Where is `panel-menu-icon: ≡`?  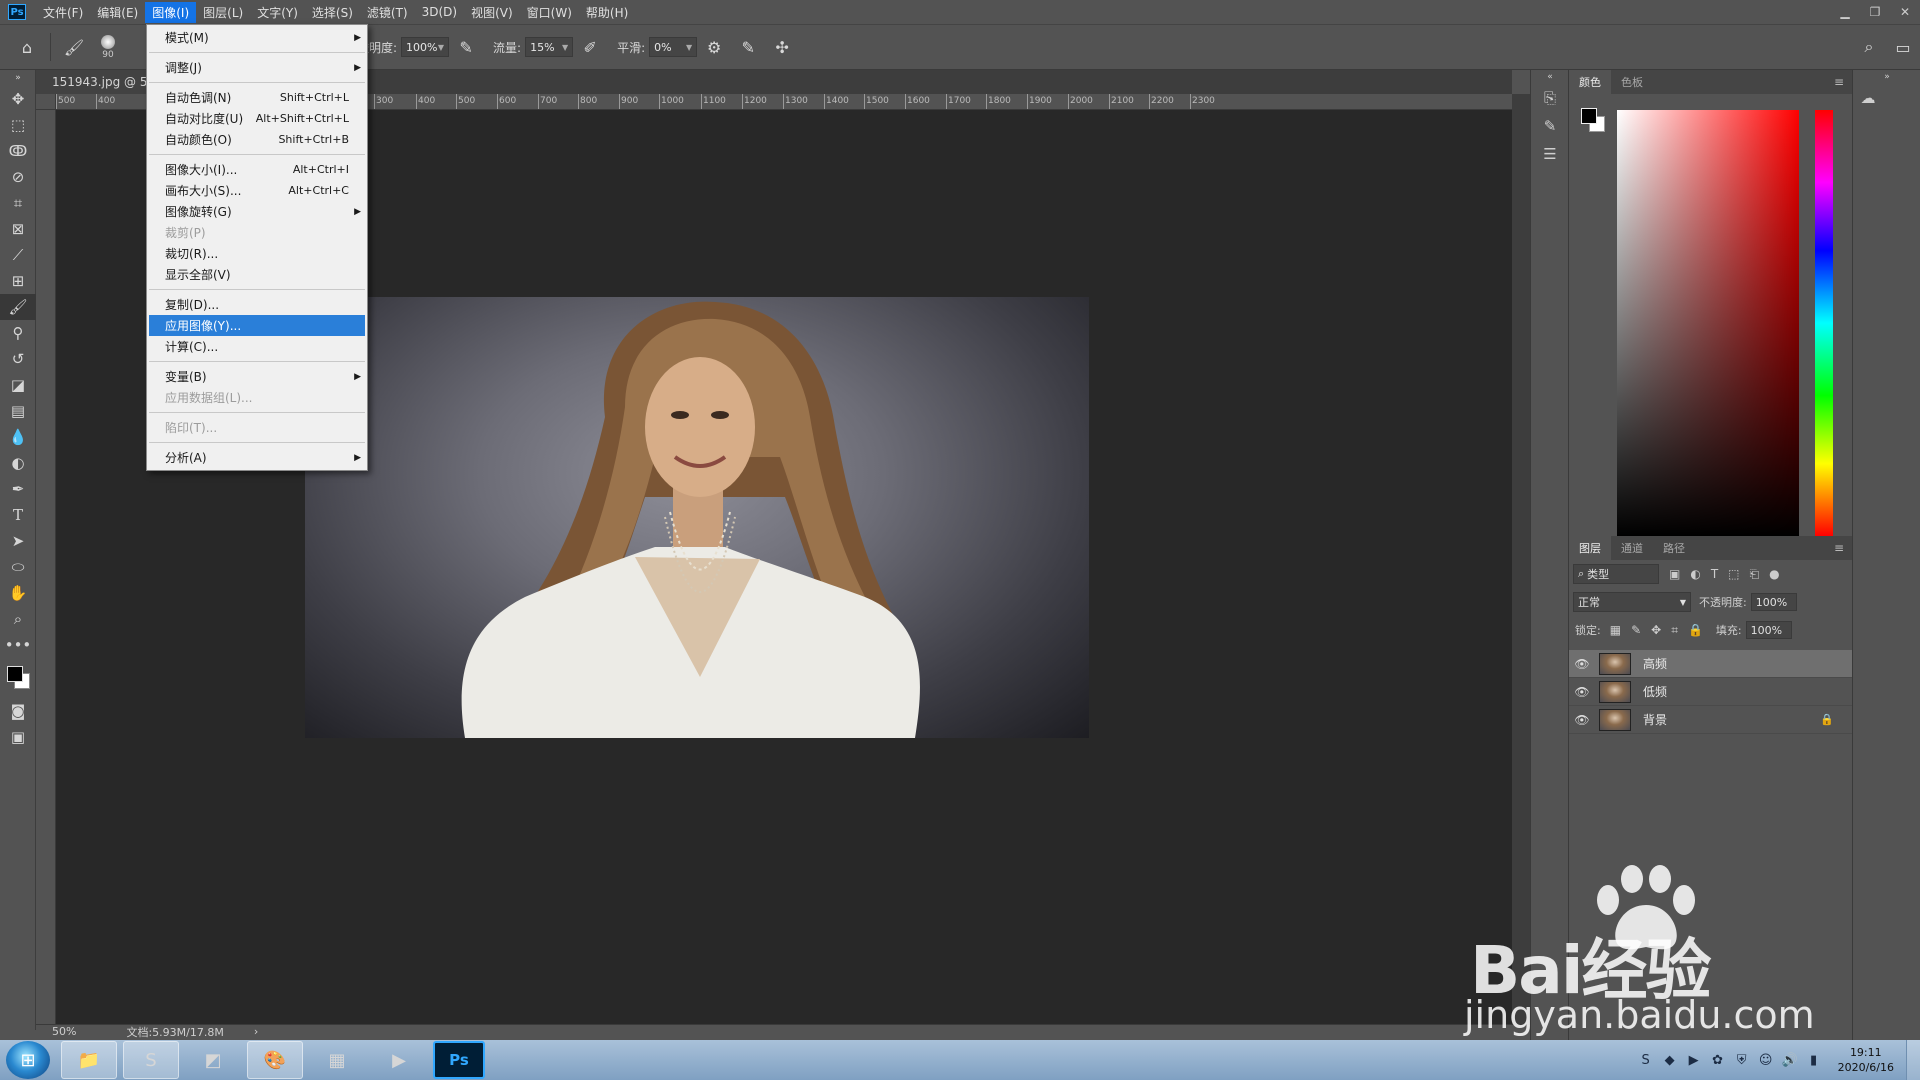 panel-menu-icon: ≡ is located at coordinates (1839, 548).